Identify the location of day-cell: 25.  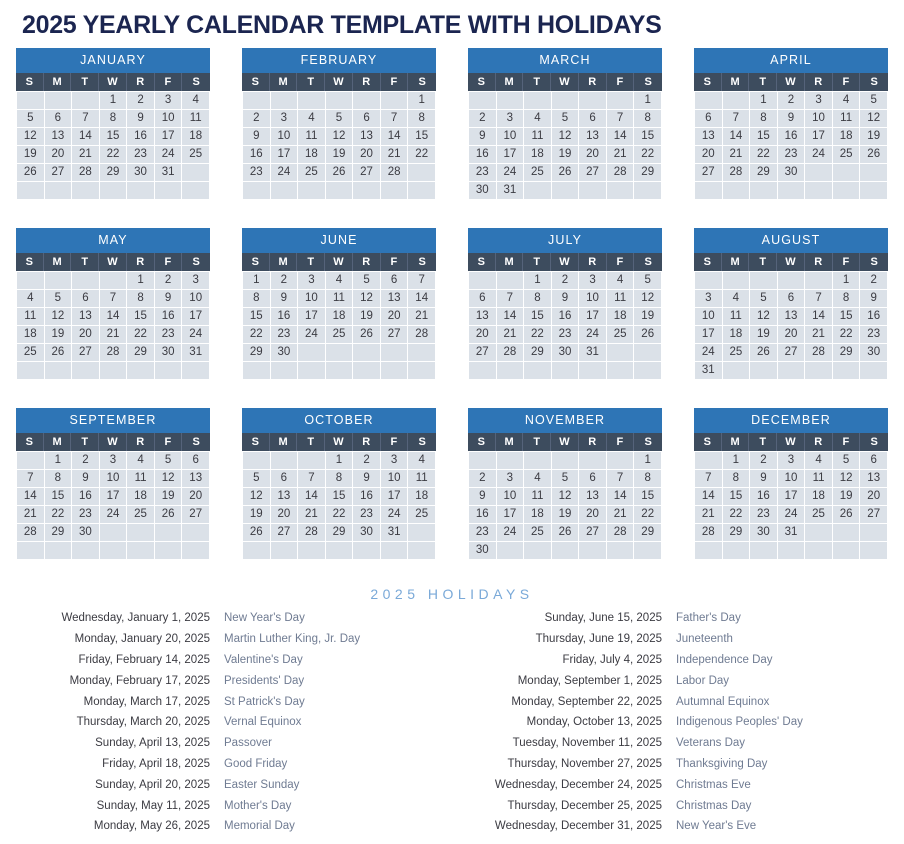
(339, 335).